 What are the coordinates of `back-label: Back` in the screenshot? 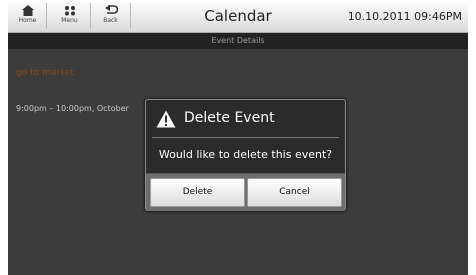 It's located at (110, 20).